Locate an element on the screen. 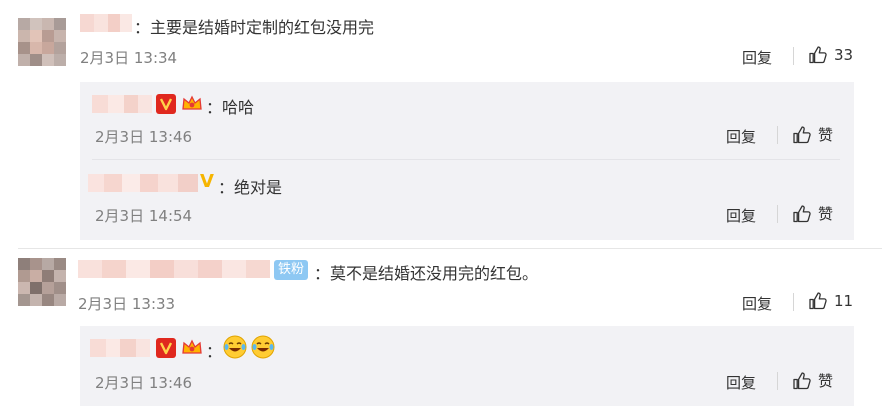 This screenshot has width=882, height=411. iron-fan-badge: 铁粉 is located at coordinates (291, 270).